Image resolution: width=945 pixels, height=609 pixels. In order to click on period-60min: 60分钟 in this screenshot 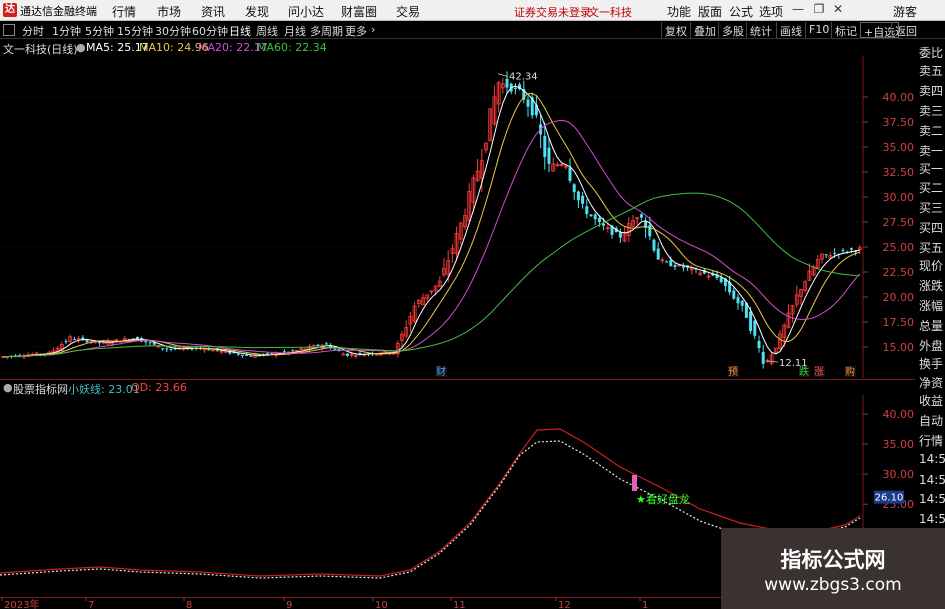, I will do `click(210, 31)`.